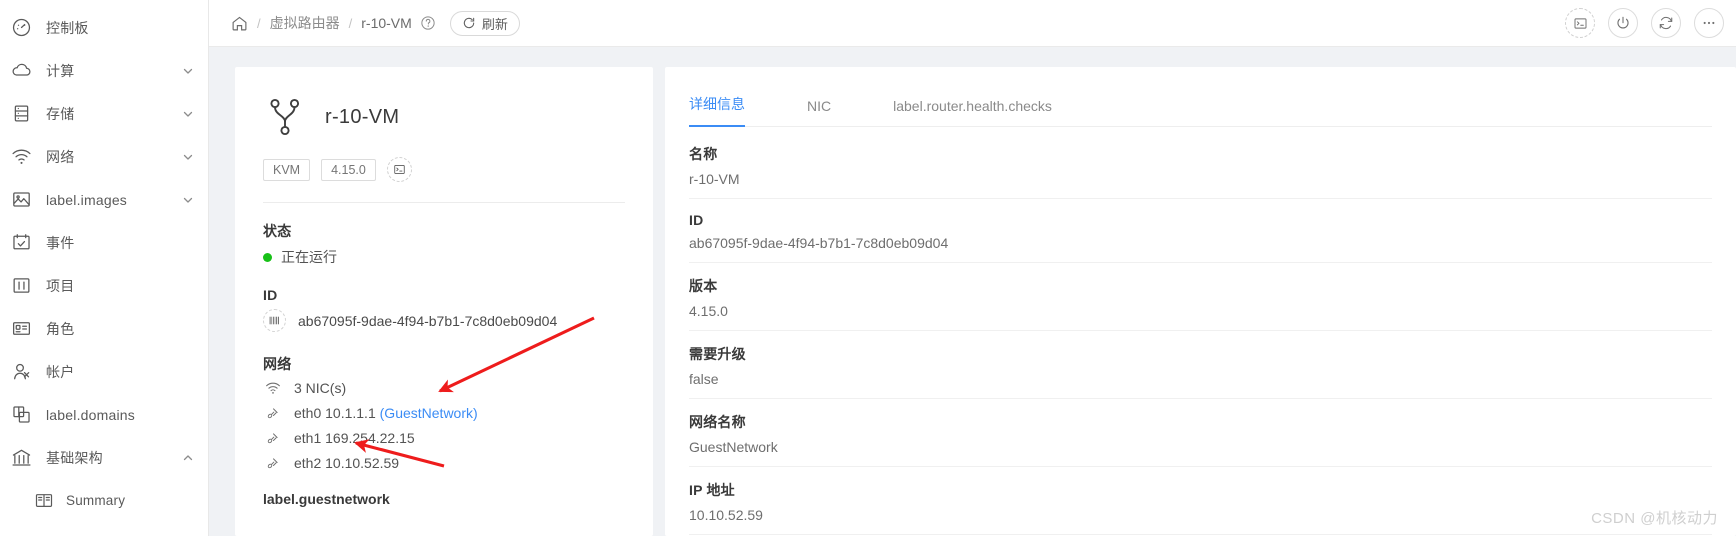 This screenshot has width=1736, height=536. Describe the element at coordinates (270, 295) in the screenshot. I see `id-label: ID` at that location.